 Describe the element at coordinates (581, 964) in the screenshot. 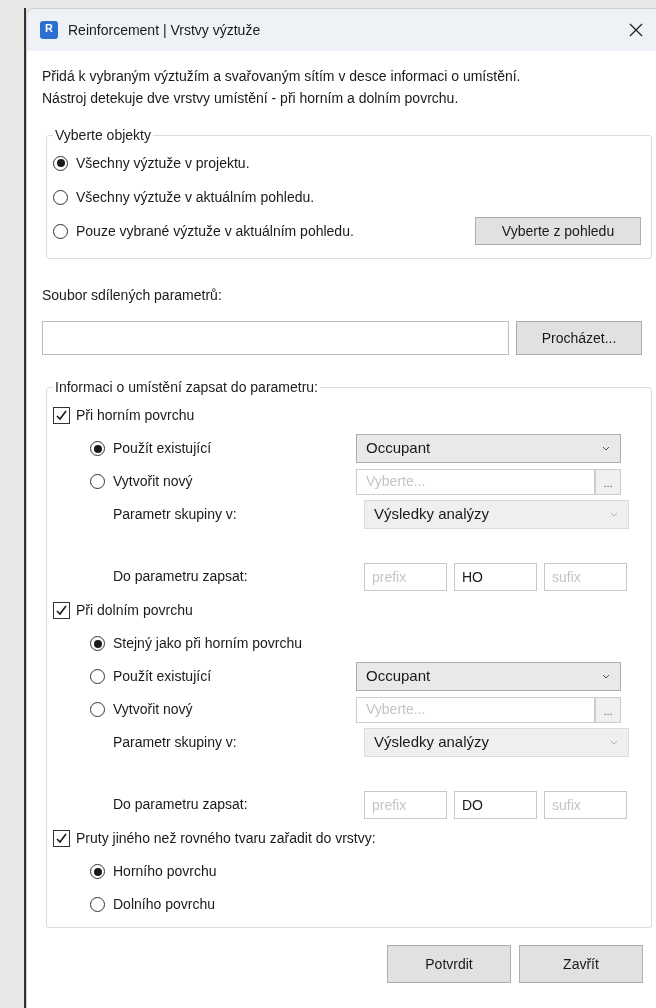

I see `dialog-button: Zavřít` at that location.